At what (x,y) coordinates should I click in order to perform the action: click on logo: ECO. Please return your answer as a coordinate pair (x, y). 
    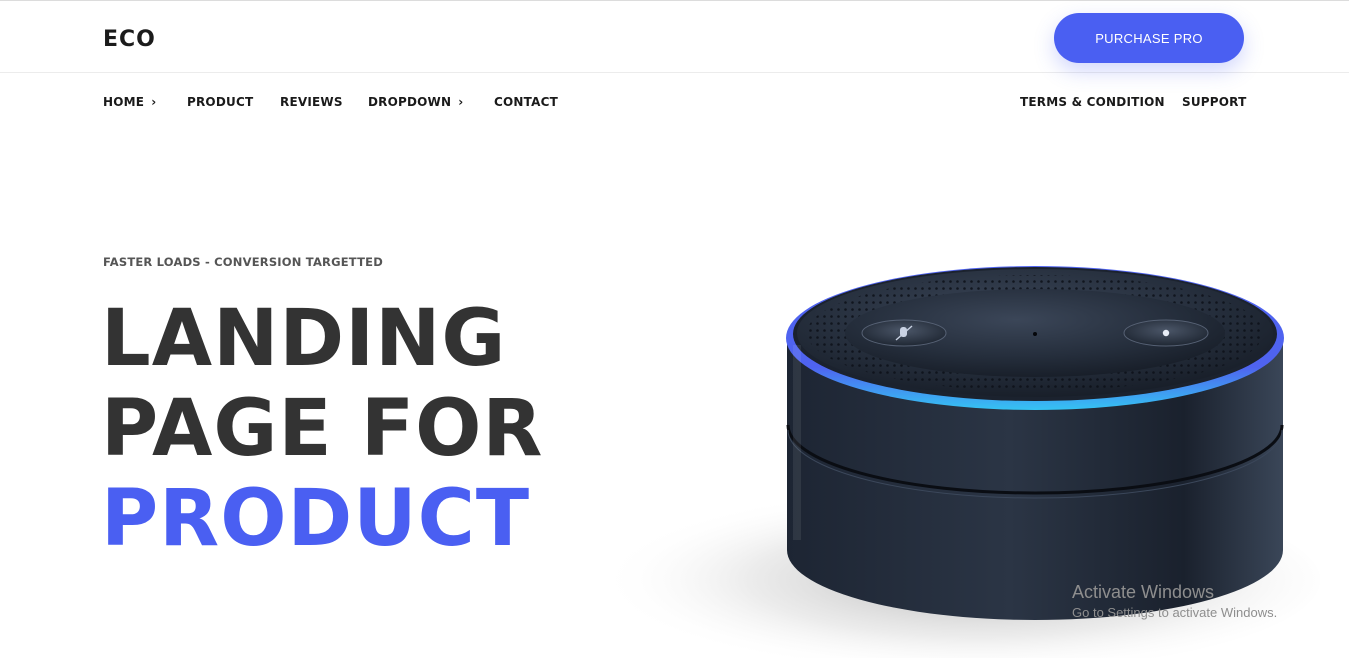
    Looking at the image, I should click on (129, 39).